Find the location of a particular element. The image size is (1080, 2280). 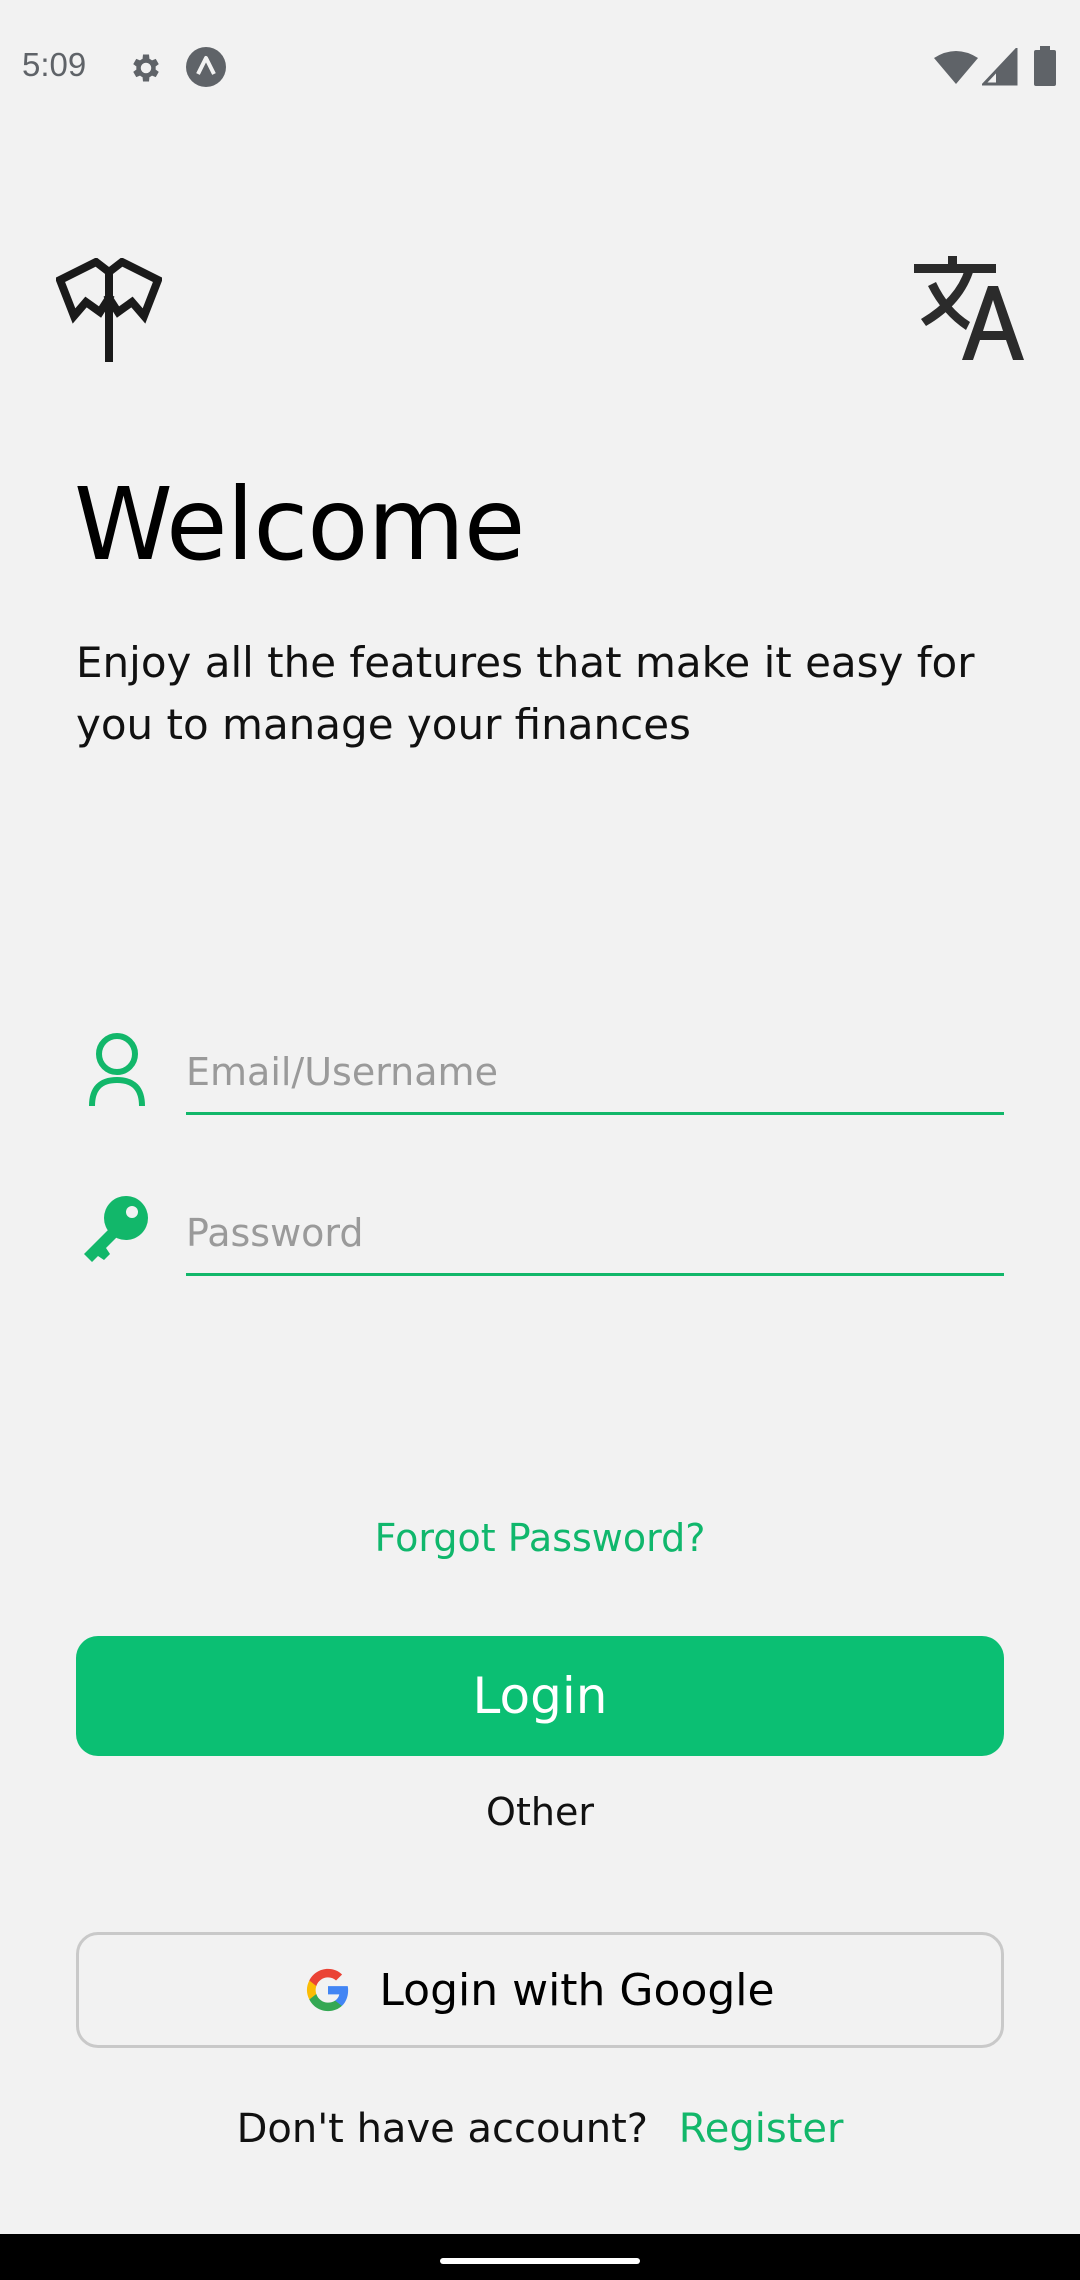

home-indicator is located at coordinates (540, 2261).